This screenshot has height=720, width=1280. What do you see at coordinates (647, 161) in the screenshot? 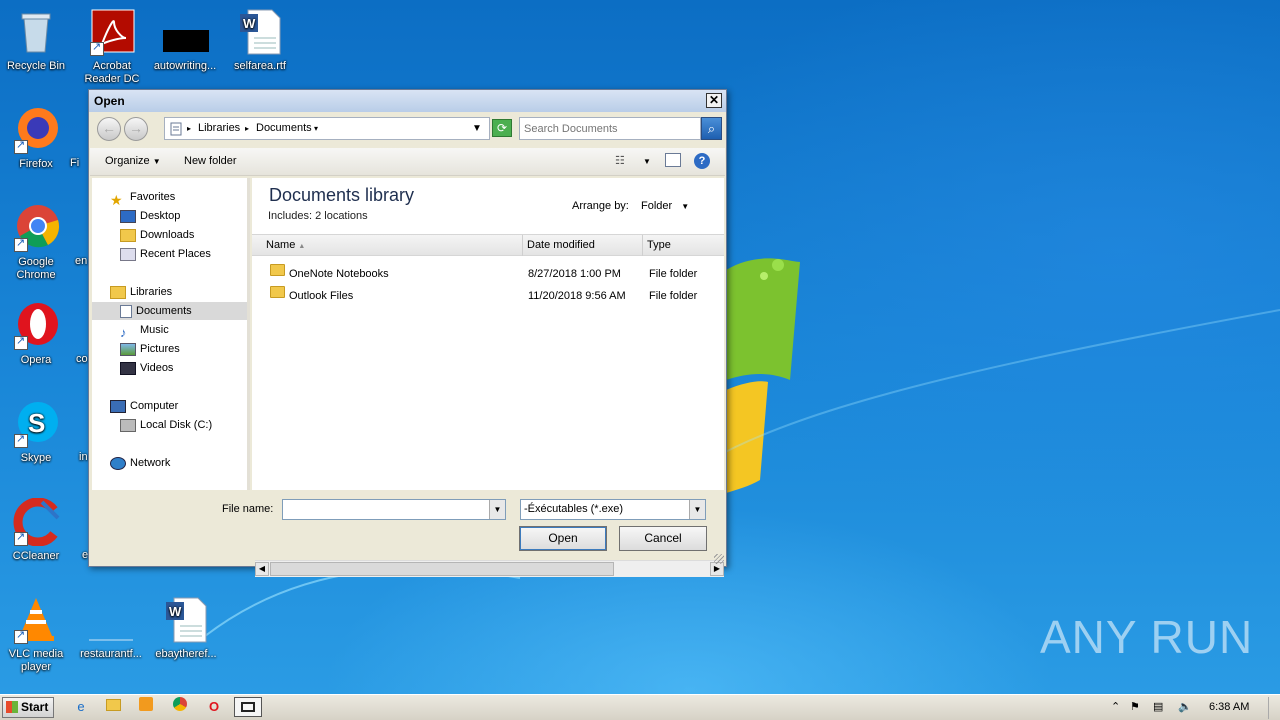
I see `view-dropdown-button: ▼` at bounding box center [647, 161].